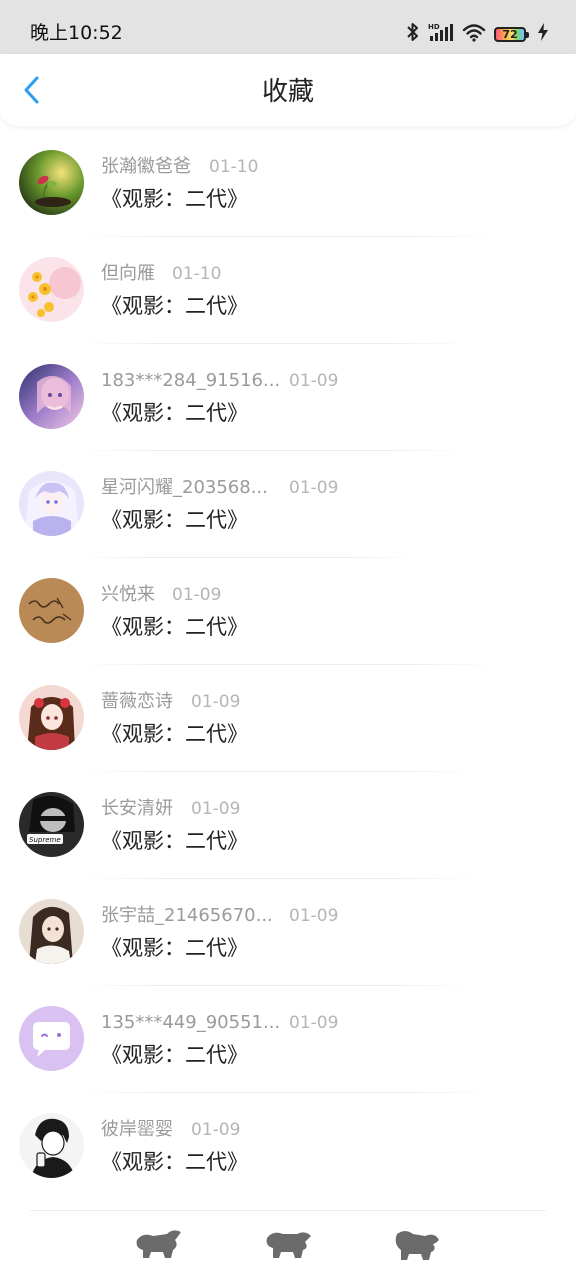  Describe the element at coordinates (474, 34) in the screenshot. I see `wifi-icon` at that location.